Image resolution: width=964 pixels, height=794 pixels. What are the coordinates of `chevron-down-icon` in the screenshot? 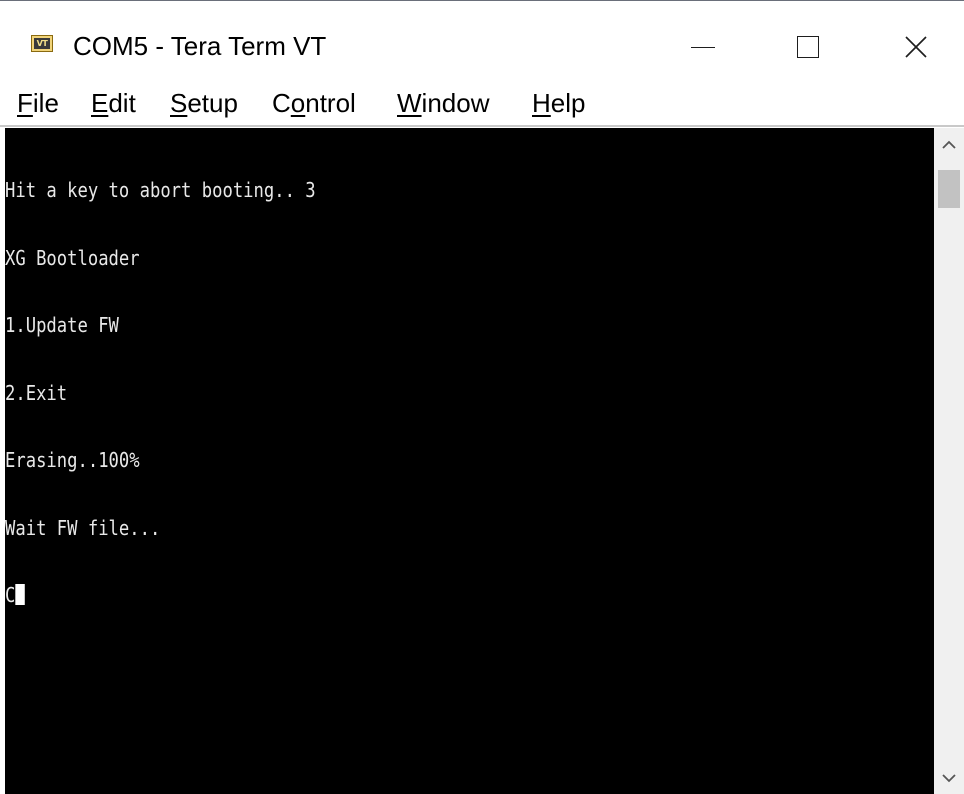 It's located at (949, 778).